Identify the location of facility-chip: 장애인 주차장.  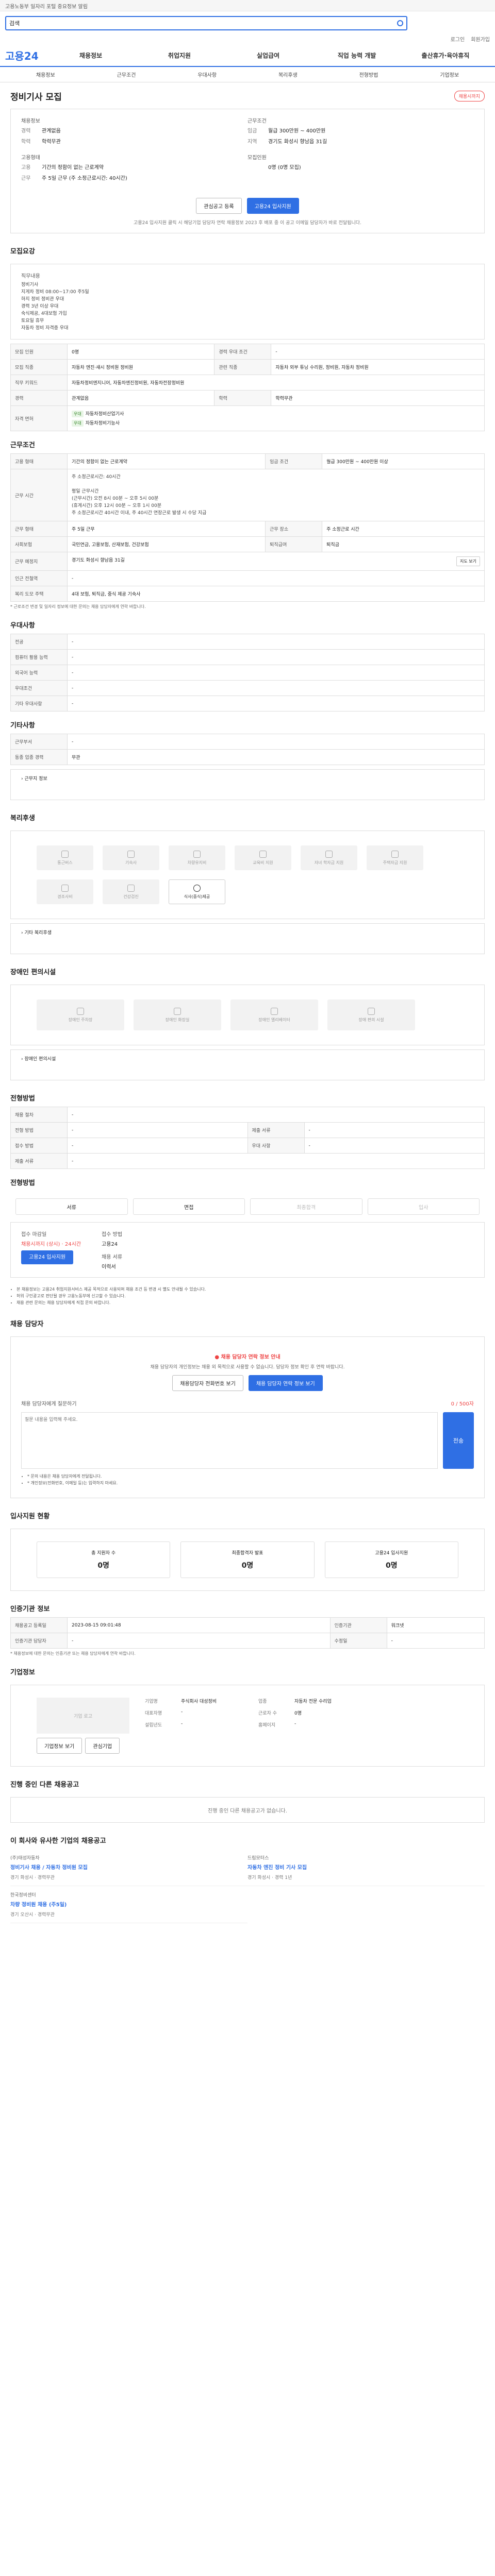
(80, 1014).